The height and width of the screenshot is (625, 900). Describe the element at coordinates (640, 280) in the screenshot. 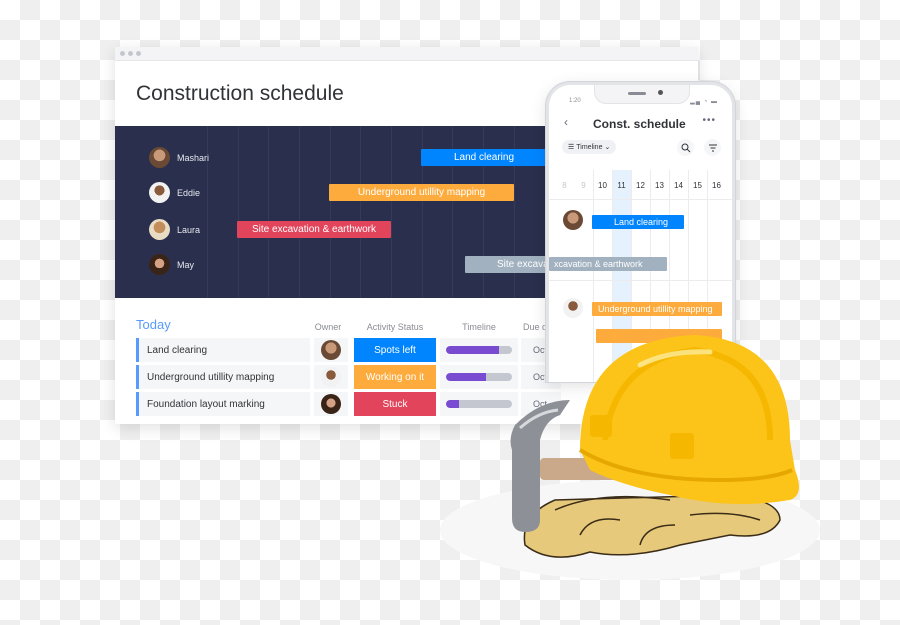

I see `row-divider` at that location.